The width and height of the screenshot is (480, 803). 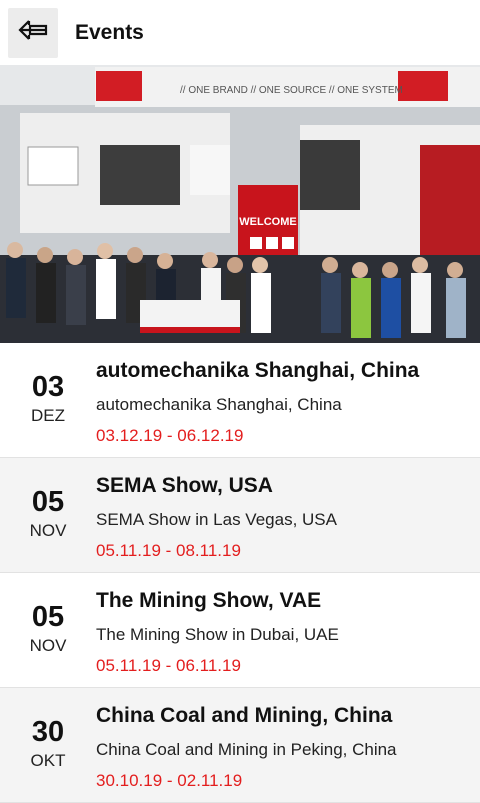 I want to click on event-date: 30 OKT, so click(x=48, y=745).